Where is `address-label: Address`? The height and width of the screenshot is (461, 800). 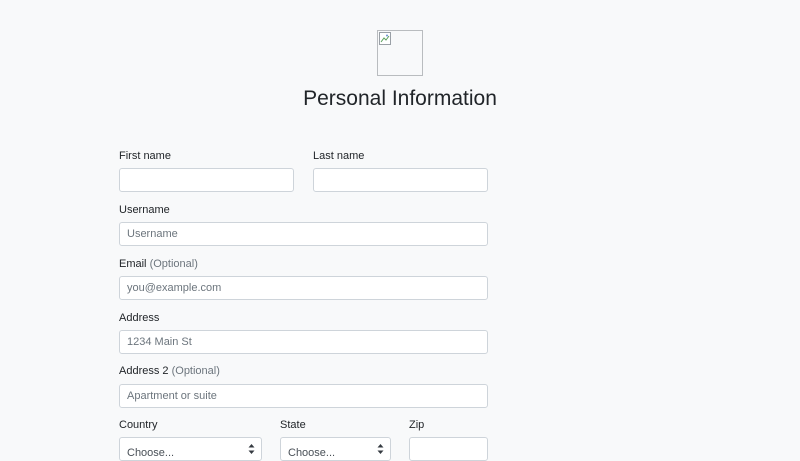 address-label: Address is located at coordinates (139, 318).